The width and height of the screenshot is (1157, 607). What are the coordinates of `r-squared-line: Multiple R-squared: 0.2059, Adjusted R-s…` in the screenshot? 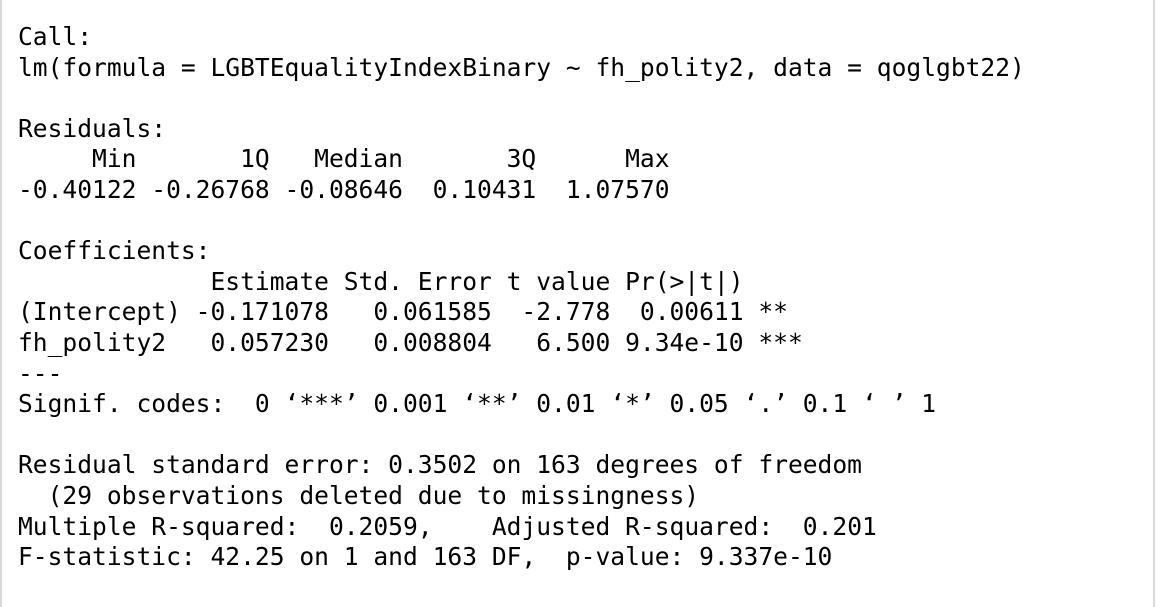 It's located at (455, 526).